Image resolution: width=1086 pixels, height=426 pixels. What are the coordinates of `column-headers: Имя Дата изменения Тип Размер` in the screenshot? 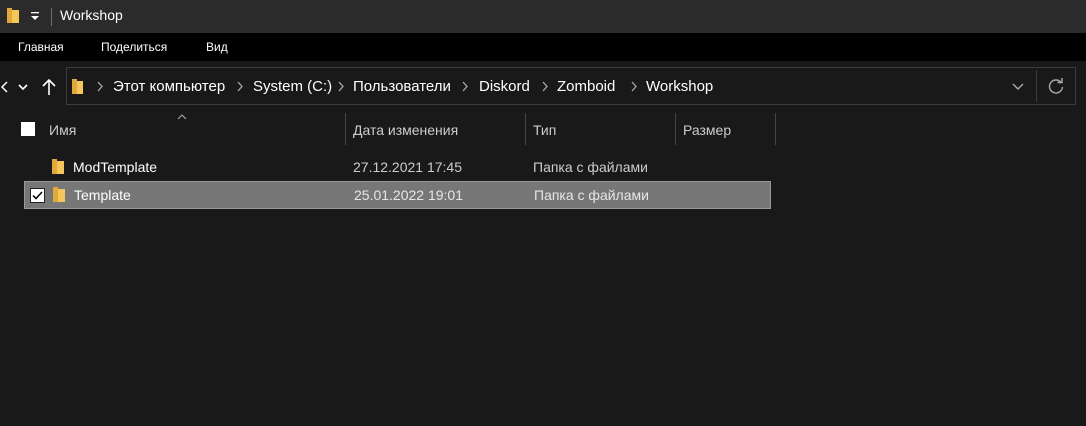 It's located at (543, 129).